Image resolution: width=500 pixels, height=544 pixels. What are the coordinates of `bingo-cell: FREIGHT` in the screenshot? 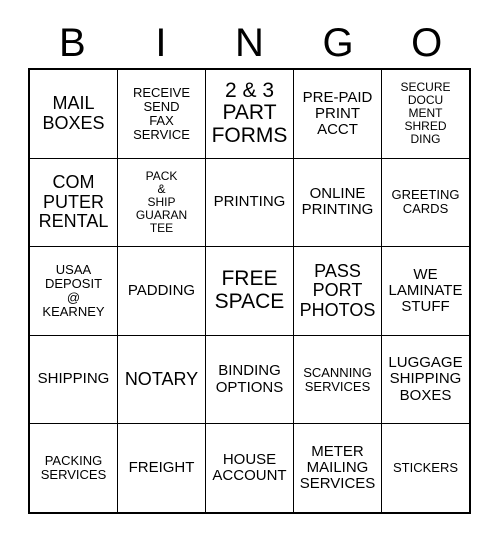 It's located at (162, 468).